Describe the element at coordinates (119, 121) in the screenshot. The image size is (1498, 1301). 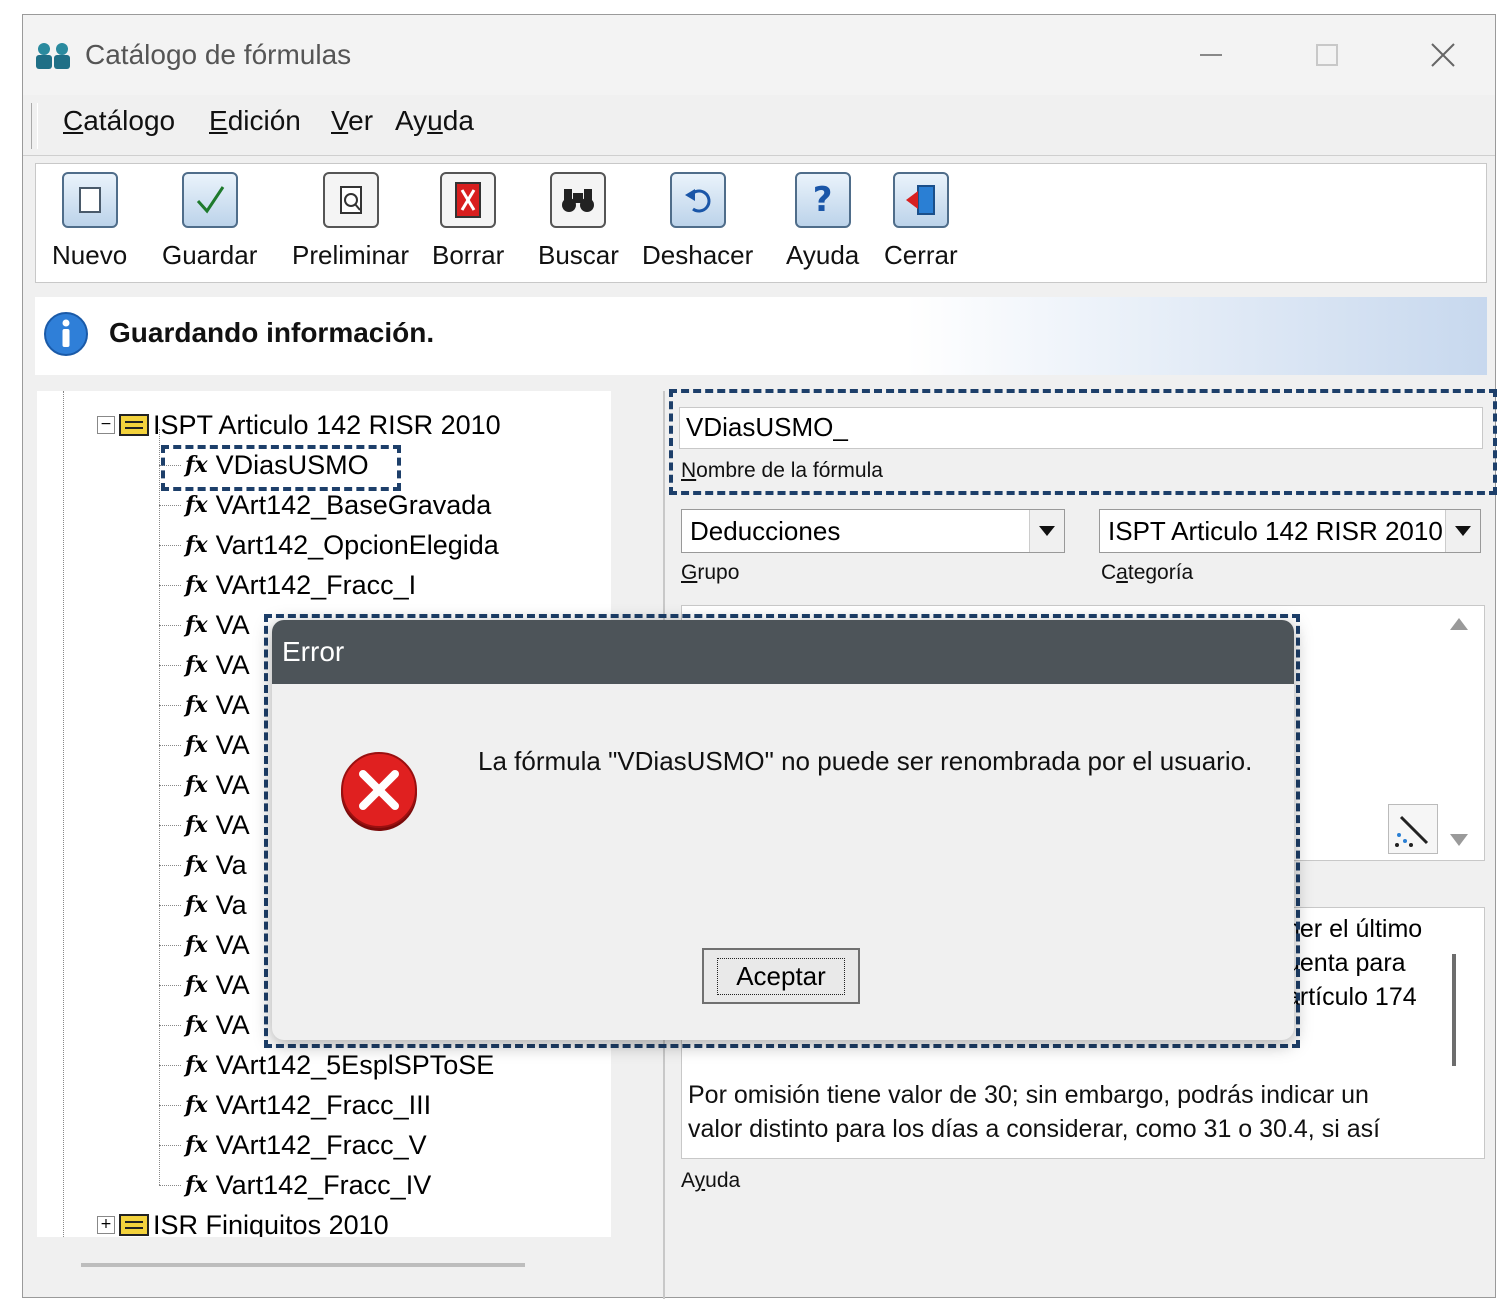
I see `menu-catalogo: Catálogo` at that location.